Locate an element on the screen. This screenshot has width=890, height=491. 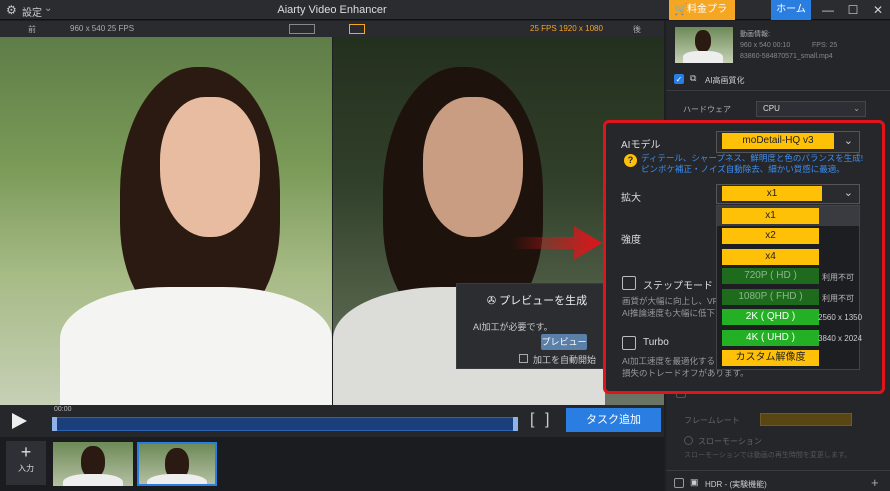
stepmode-checkbox is located at coordinates (629, 283).